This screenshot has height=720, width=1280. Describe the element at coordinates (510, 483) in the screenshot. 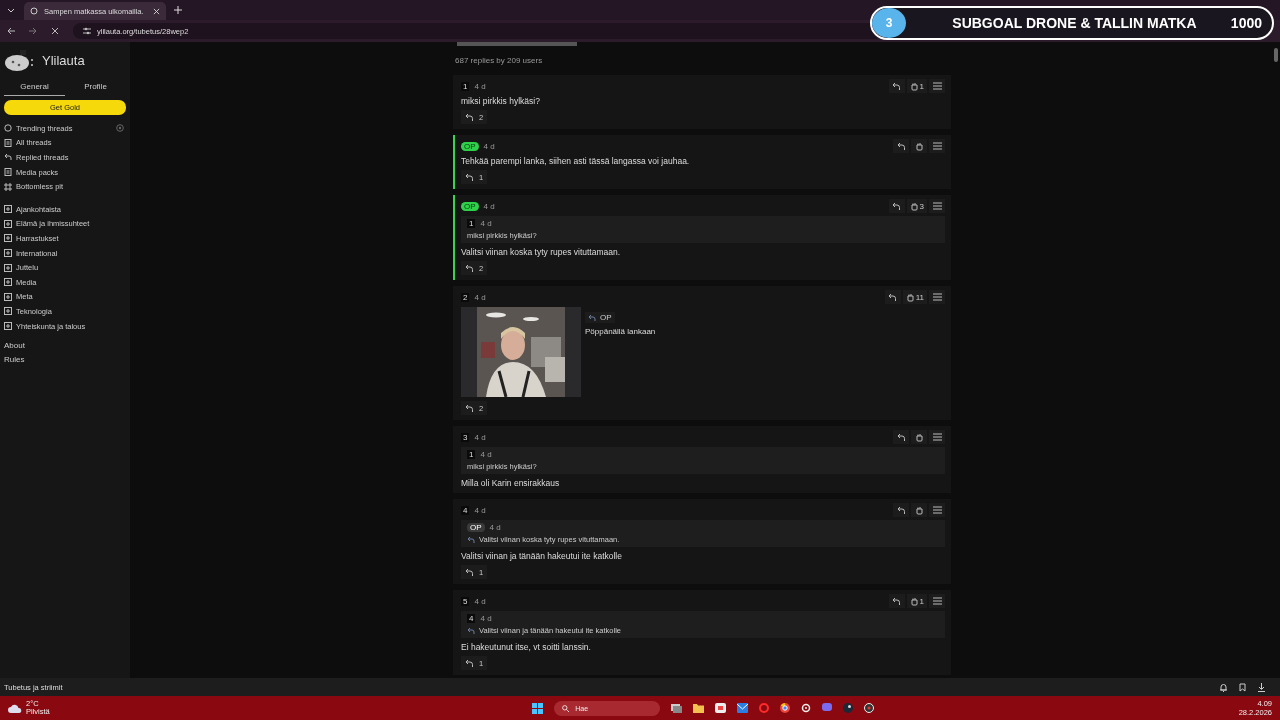

I see `post-text: Milla oli Karin ensirakkaus` at that location.